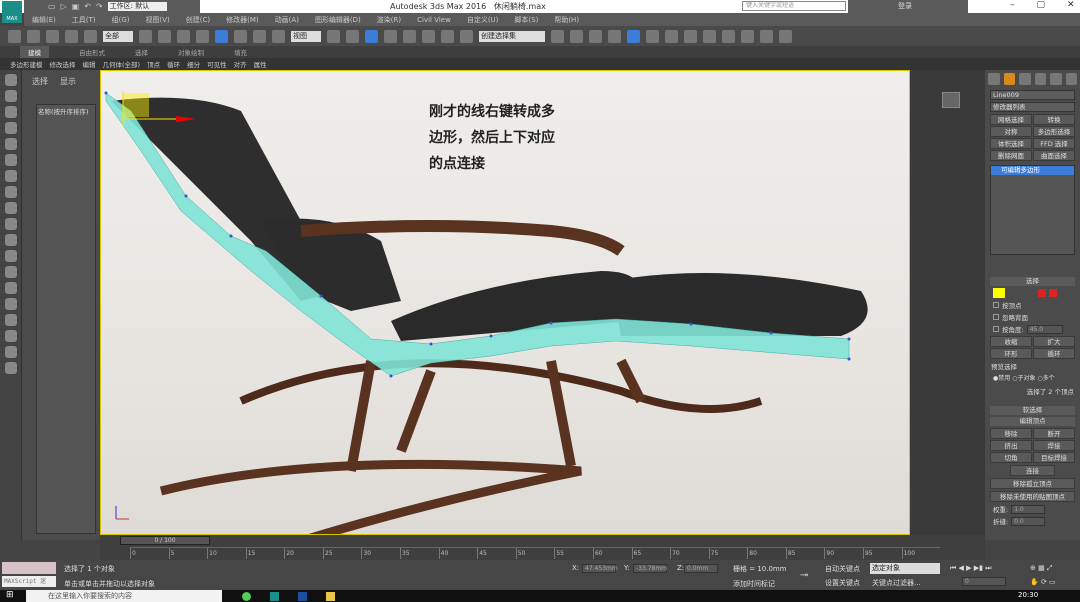 This screenshot has width=1080, height=602. What do you see at coordinates (483, 20) in the screenshot?
I see `menu-customize: 自定义(U)` at bounding box center [483, 20].